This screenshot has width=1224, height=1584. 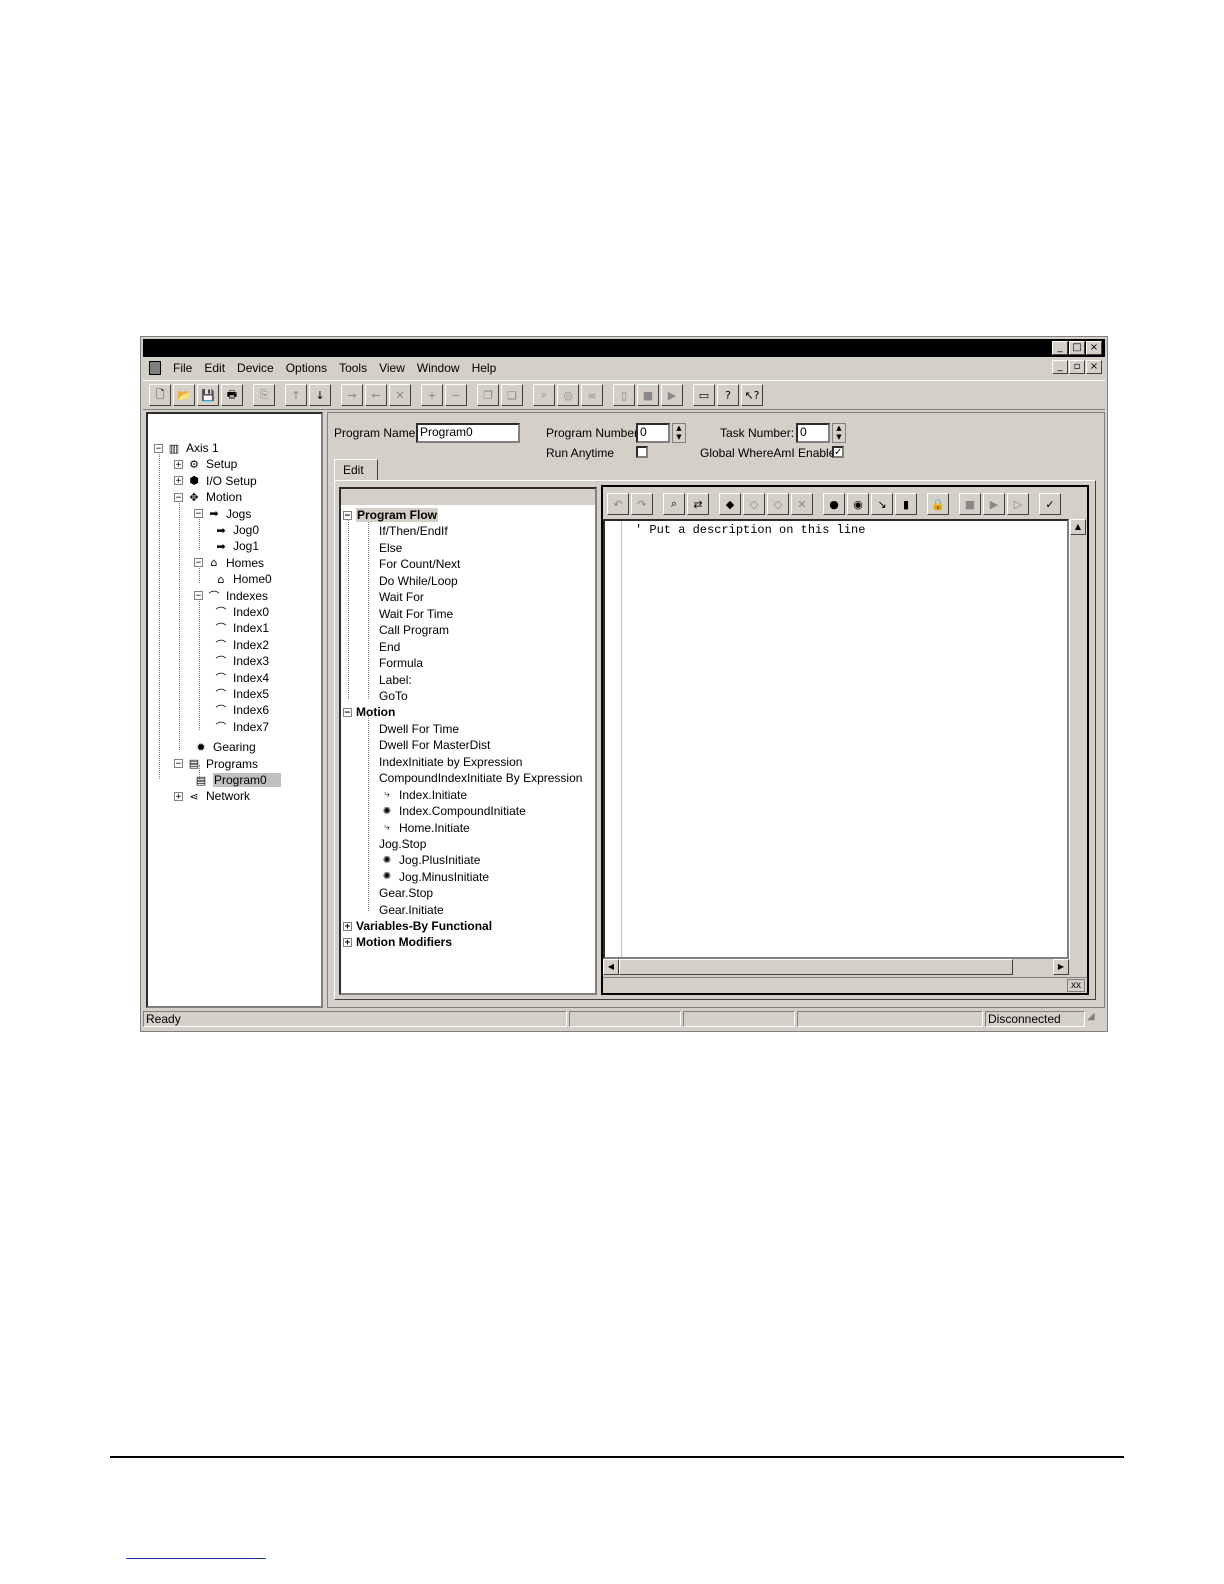 What do you see at coordinates (255, 368) in the screenshot?
I see `menu-device: Device` at bounding box center [255, 368].